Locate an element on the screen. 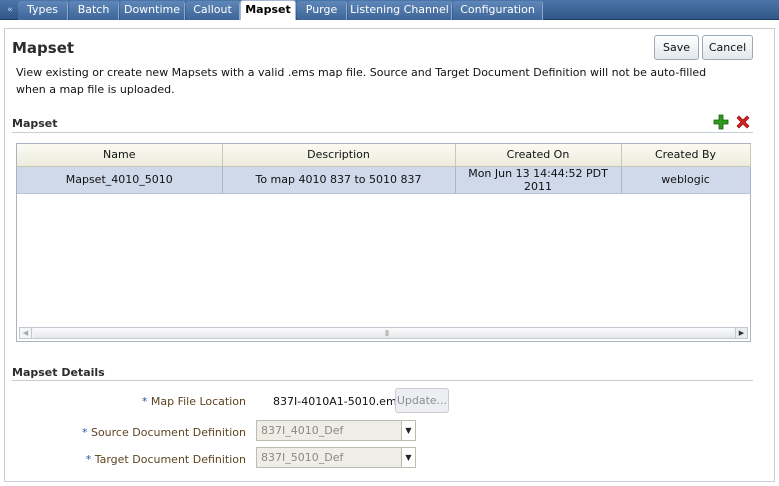 The height and width of the screenshot is (486, 779). target-definition-select: 837I_5010_Def ▼ is located at coordinates (336, 457).